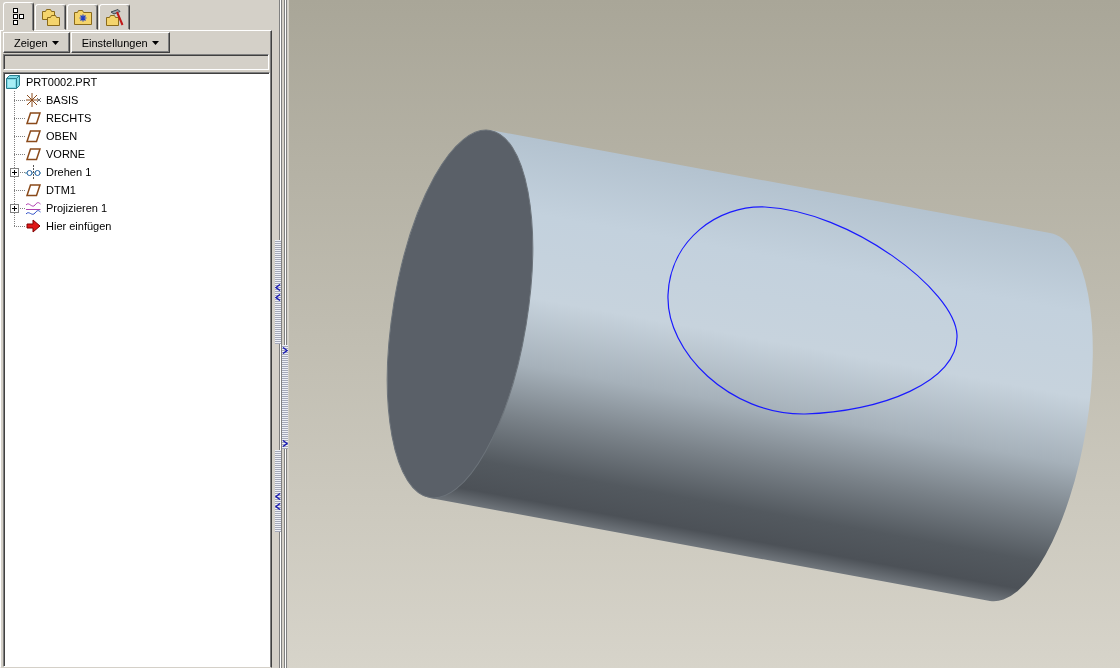  What do you see at coordinates (13, 82) in the screenshot?
I see `cube-icon` at bounding box center [13, 82].